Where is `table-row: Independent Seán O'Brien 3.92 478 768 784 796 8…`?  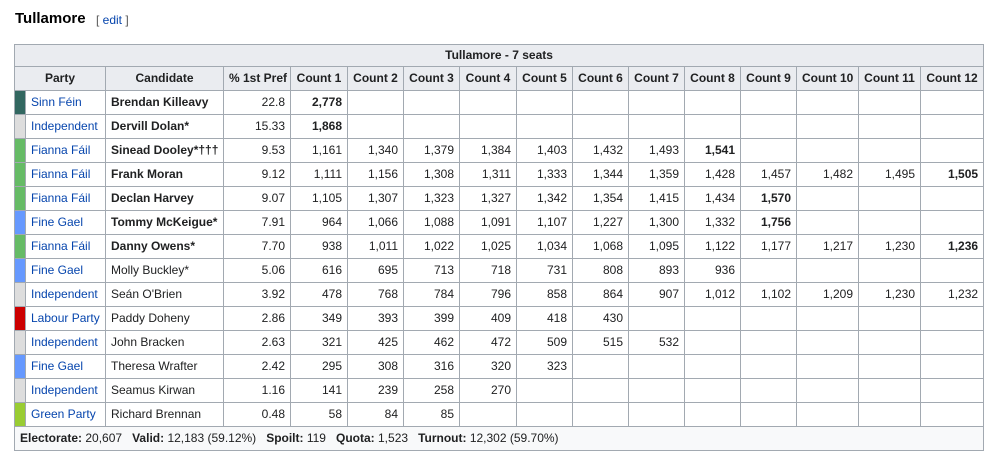
table-row: Independent Seán O'Brien 3.92 478 768 784 796 8… is located at coordinates (499, 294).